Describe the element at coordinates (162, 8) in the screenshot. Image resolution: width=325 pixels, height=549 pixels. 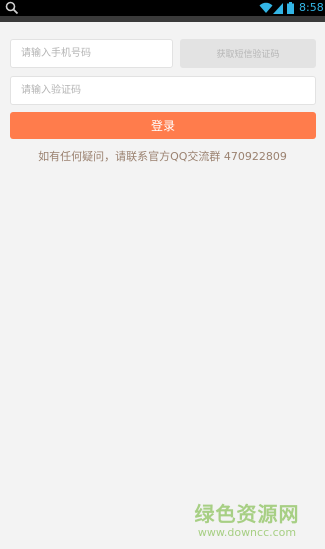
I see `status-bar: 8:58` at that location.